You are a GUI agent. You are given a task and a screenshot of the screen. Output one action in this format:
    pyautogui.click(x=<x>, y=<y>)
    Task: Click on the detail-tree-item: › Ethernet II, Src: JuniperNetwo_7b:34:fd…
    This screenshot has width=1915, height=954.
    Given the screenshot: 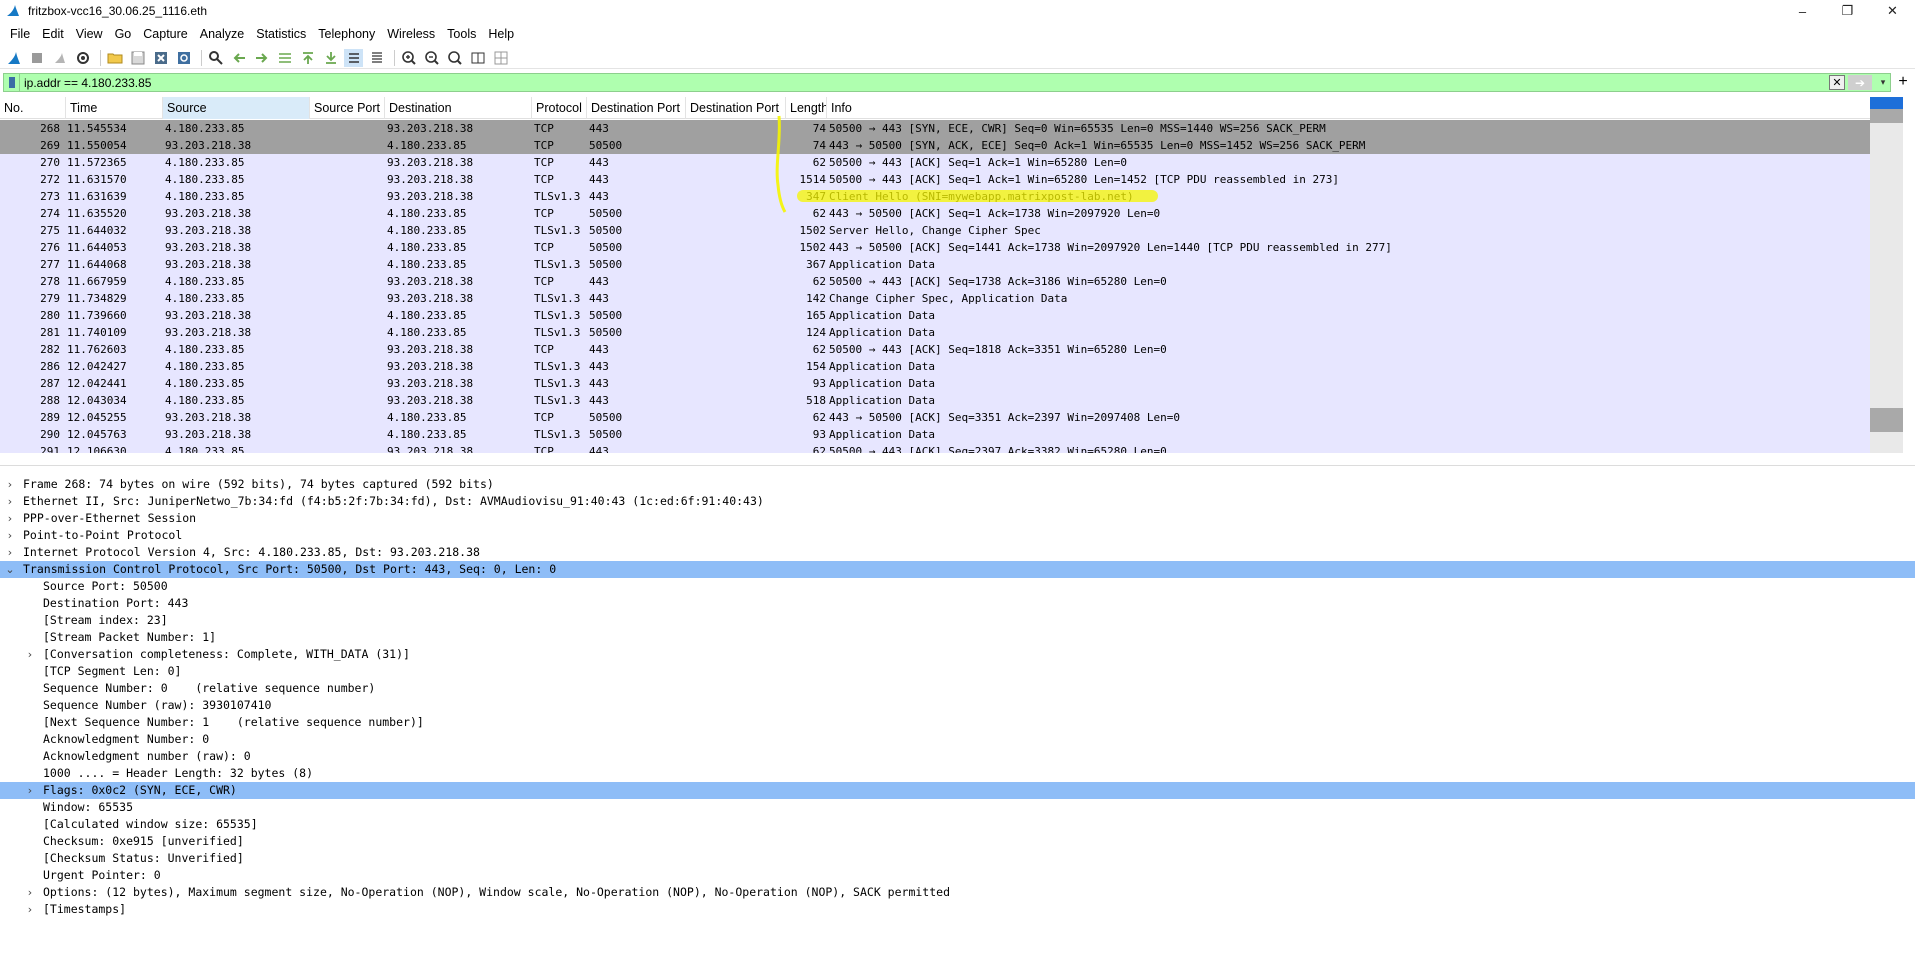 What is the action you would take?
    pyautogui.click(x=957, y=501)
    